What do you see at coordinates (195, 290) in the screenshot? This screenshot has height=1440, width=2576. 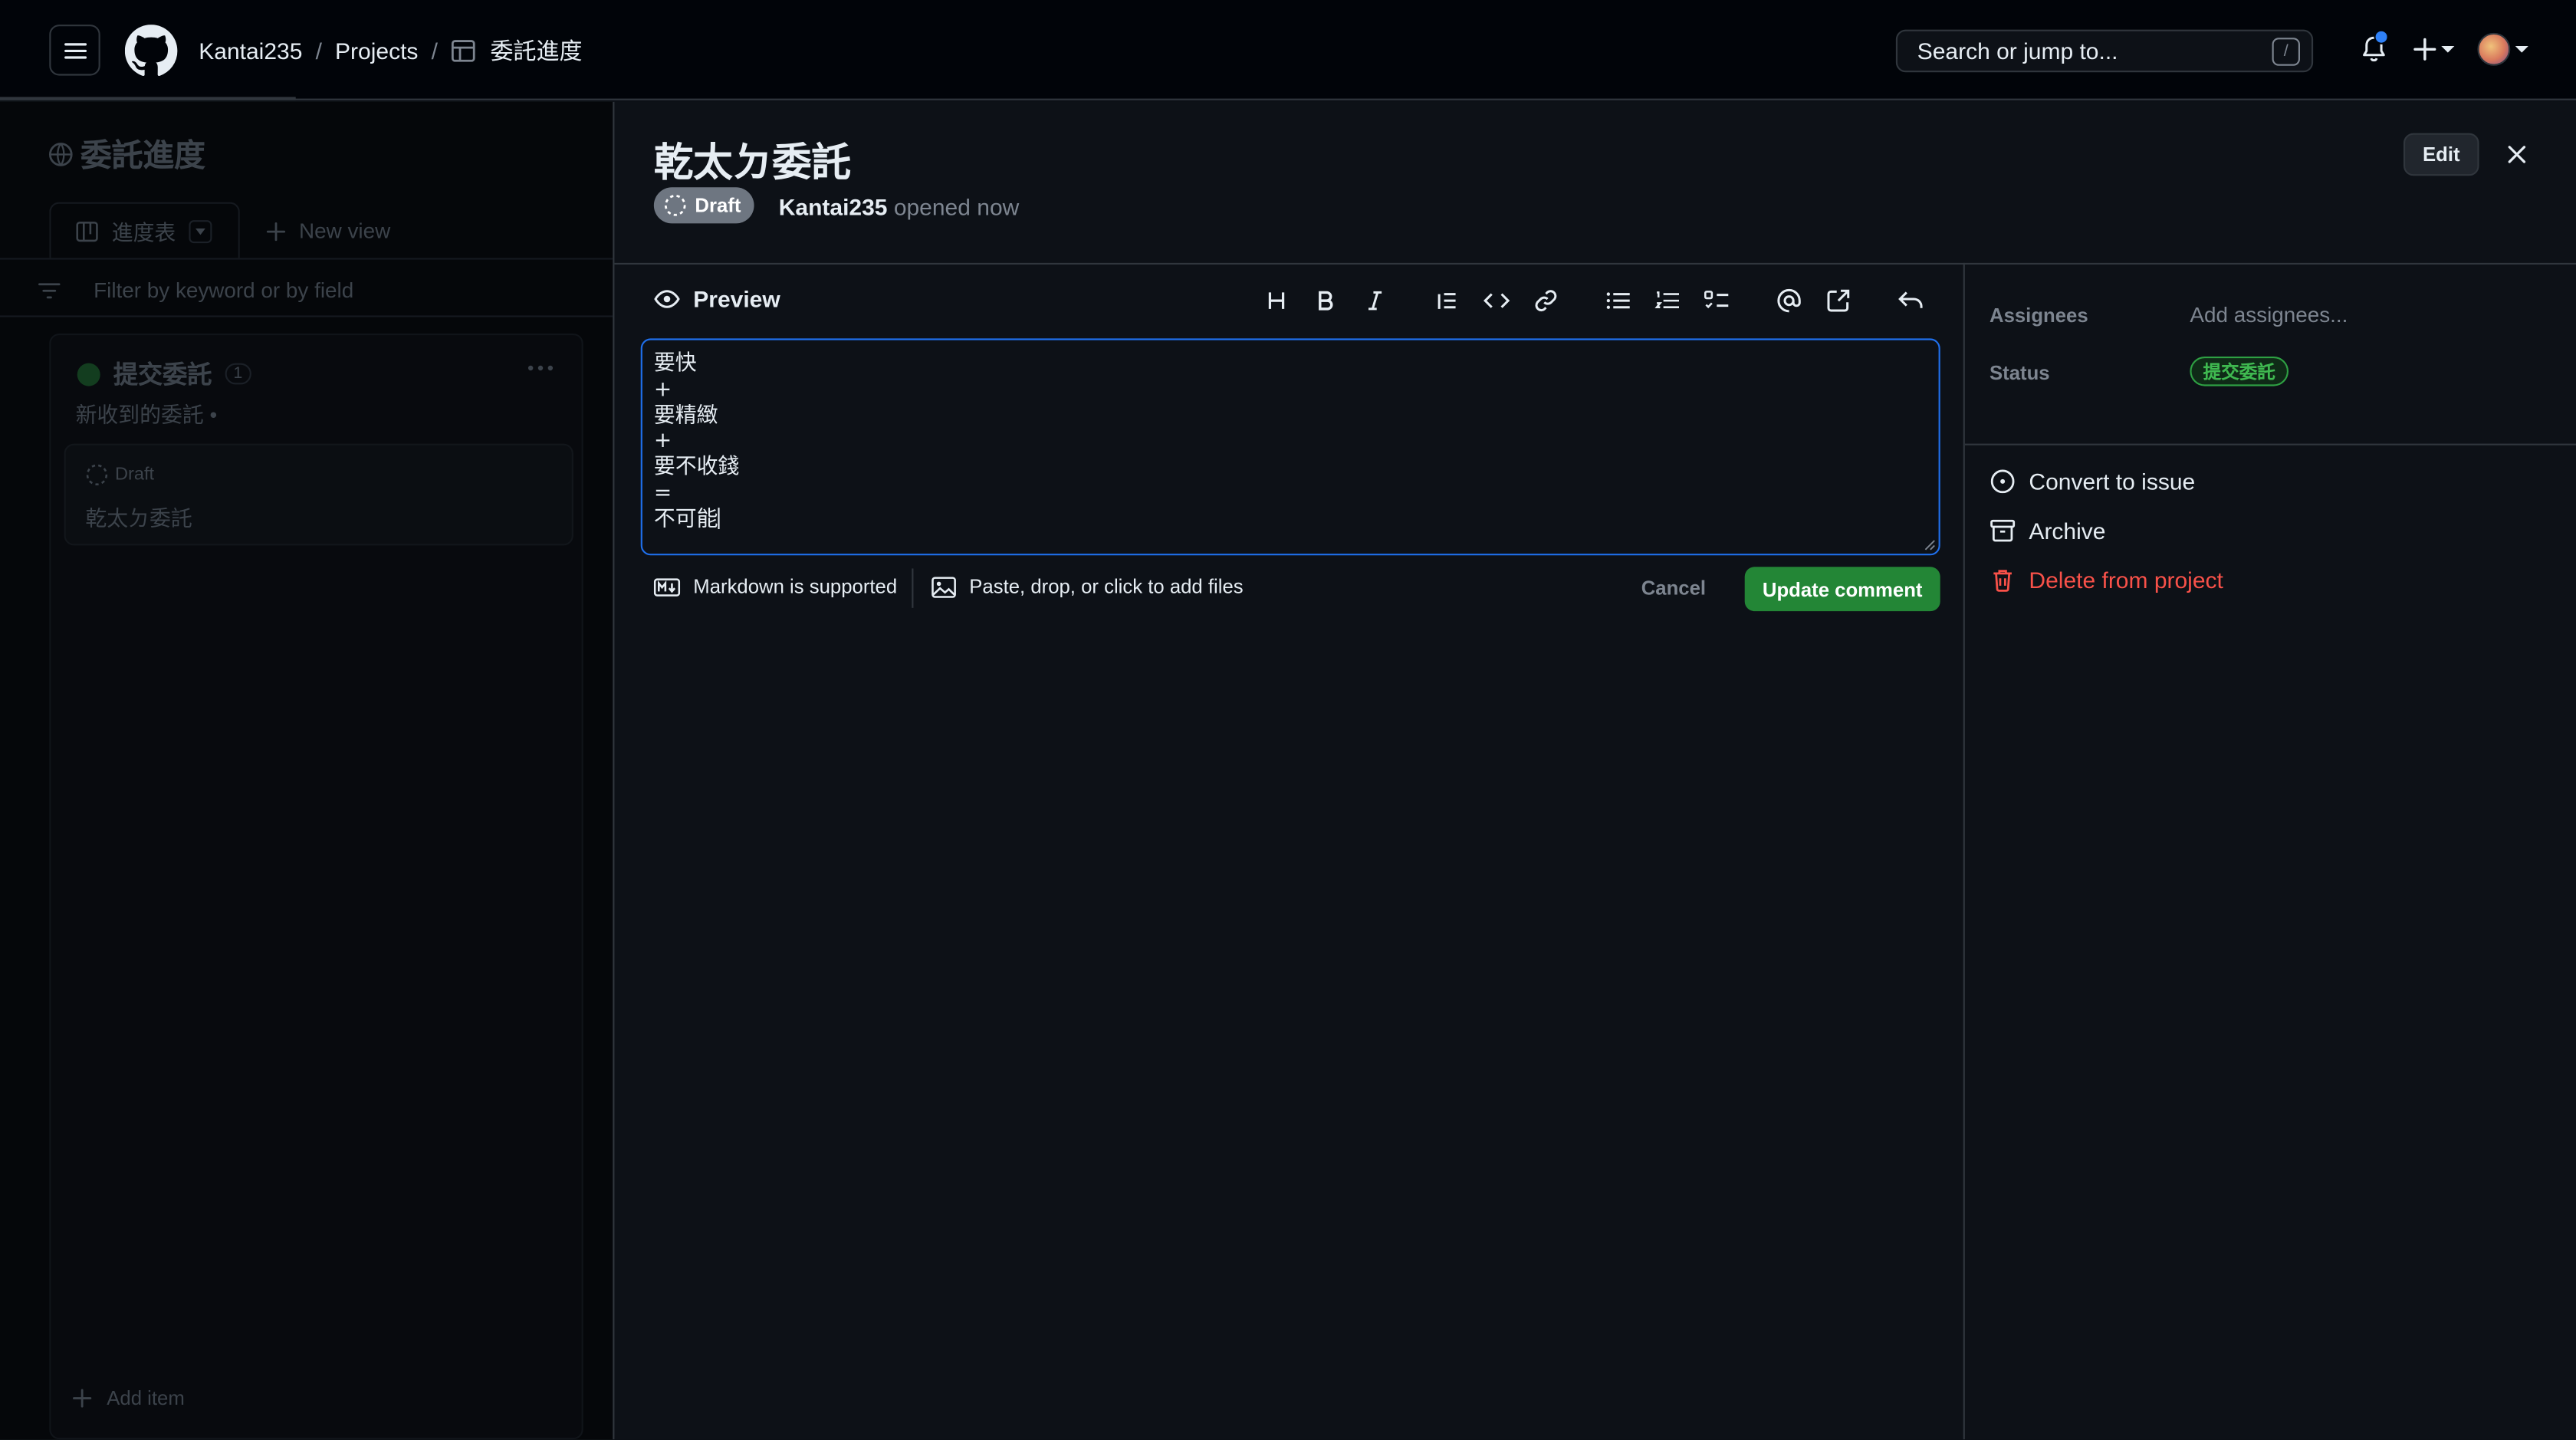 I see `filter-input: Filter by keyword or by field` at bounding box center [195, 290].